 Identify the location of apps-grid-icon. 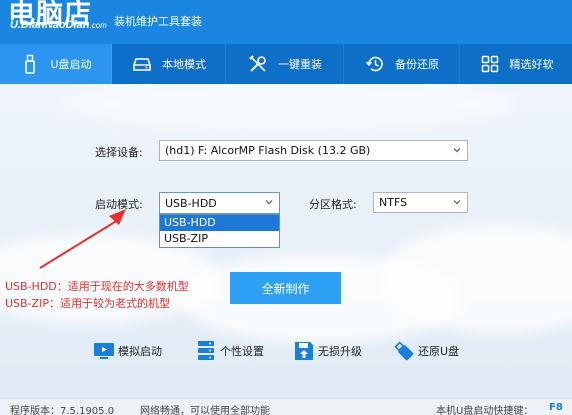
(490, 64).